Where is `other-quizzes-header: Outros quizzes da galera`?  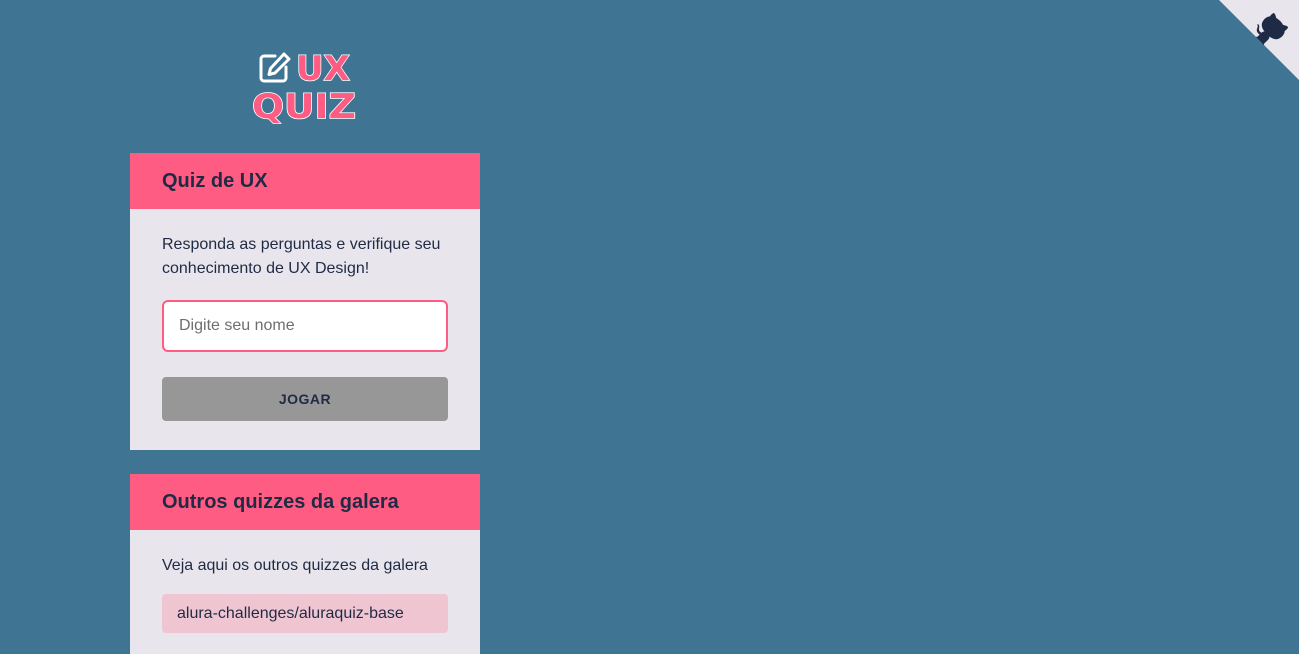
other-quizzes-header: Outros quizzes da galera is located at coordinates (305, 502).